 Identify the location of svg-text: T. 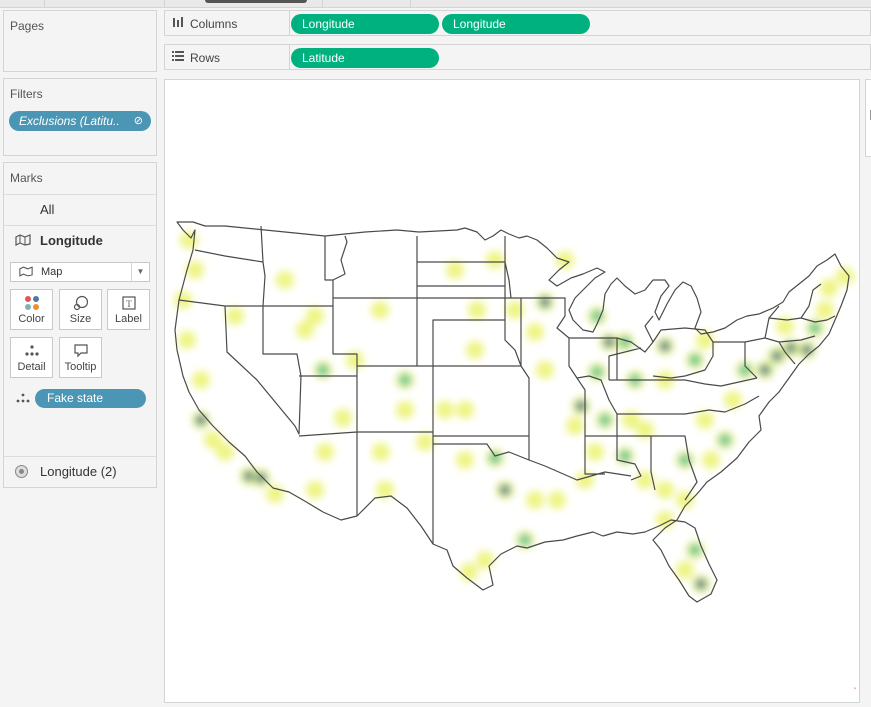
(129, 304).